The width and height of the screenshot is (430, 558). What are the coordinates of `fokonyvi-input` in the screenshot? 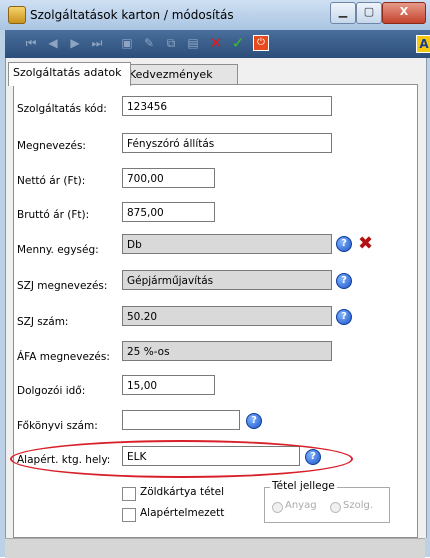 It's located at (181, 420).